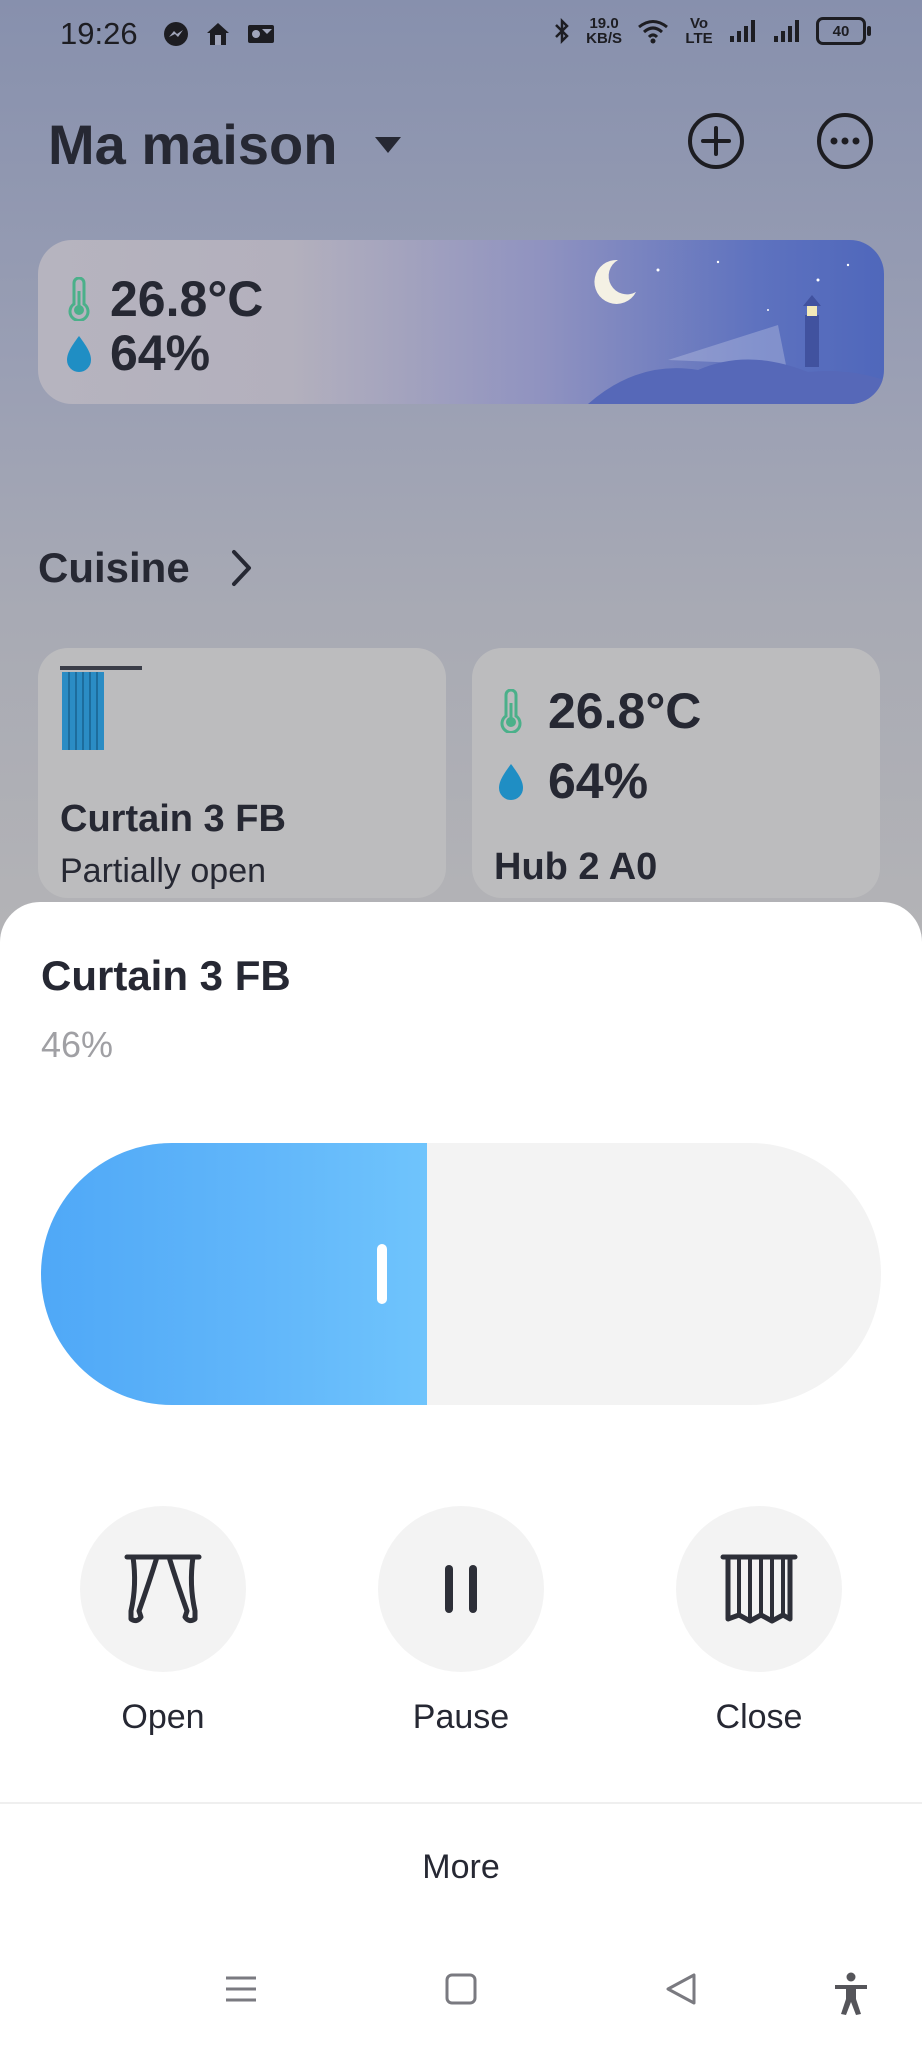  I want to click on network-speed-value: 19.0, so click(604, 23).